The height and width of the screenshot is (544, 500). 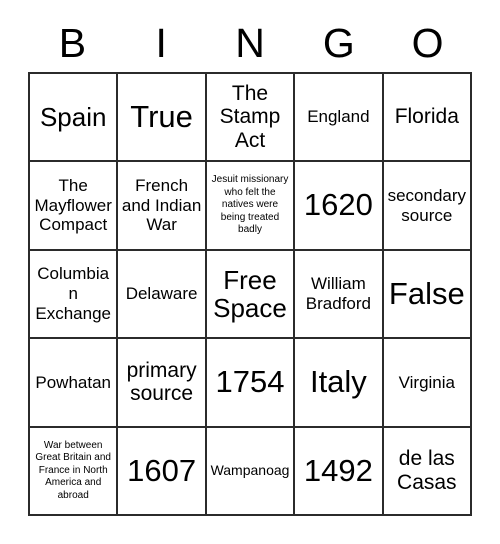 I want to click on bingo-cell: Columbian Exchange, so click(x=74, y=295).